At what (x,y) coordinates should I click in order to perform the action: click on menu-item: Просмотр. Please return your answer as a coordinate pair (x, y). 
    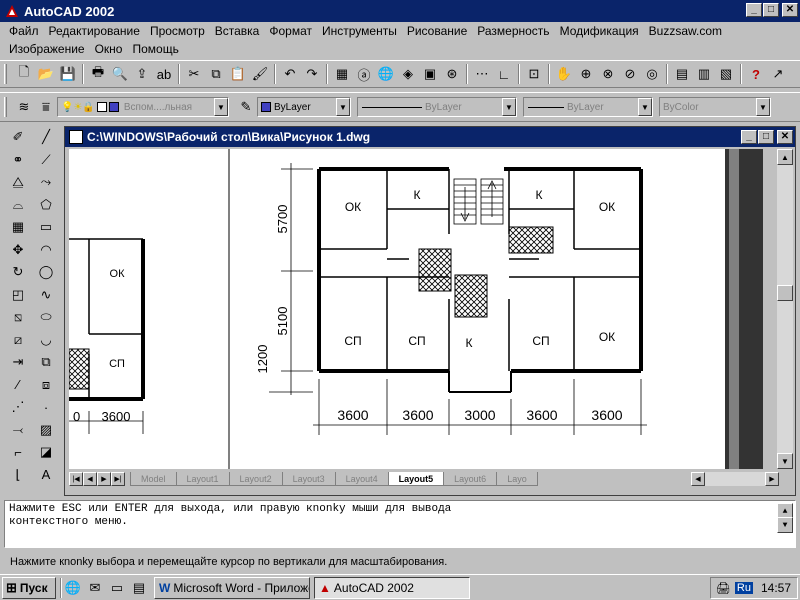
    Looking at the image, I should click on (177, 31).